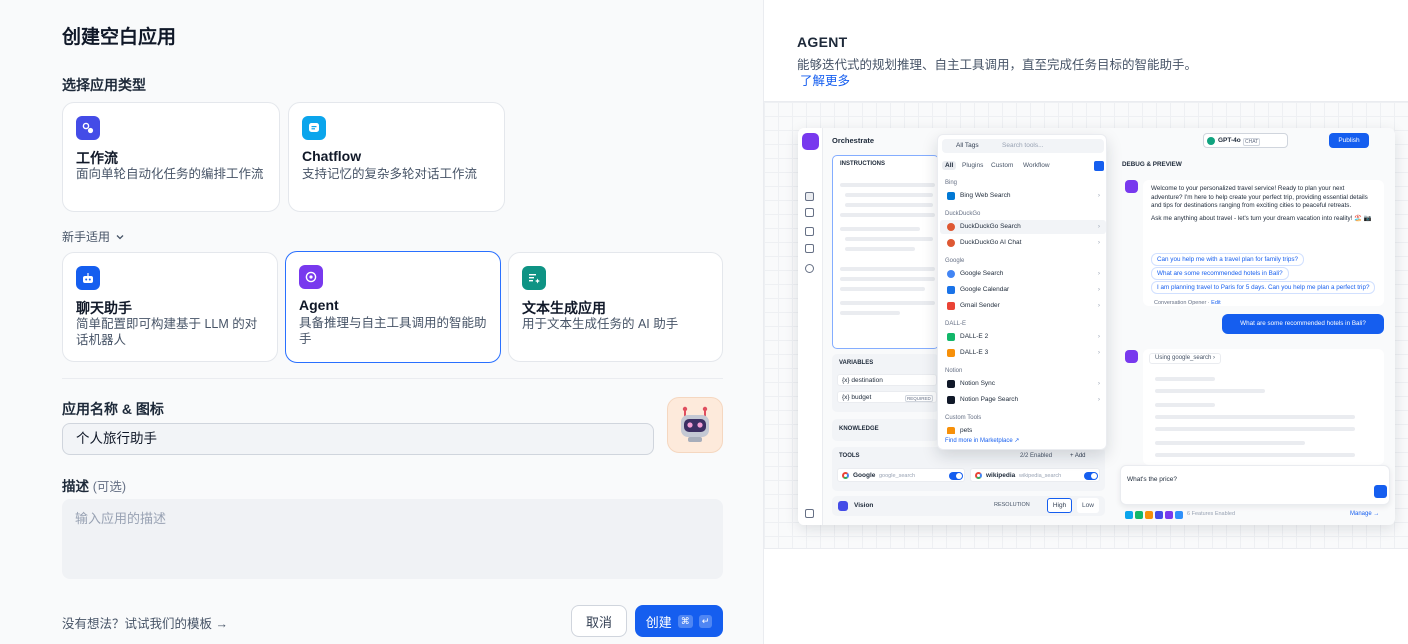 Image resolution: width=1408 pixels, height=644 pixels. Describe the element at coordinates (393, 331) in the screenshot. I see `card-desc: 具备推理与自主工具调用的智能助手` at that location.